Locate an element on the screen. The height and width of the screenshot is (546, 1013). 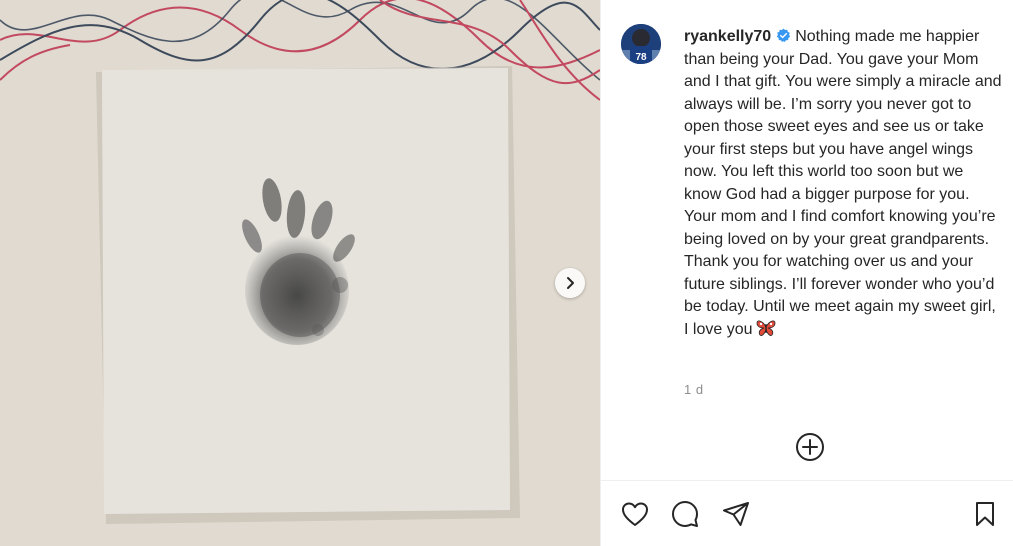
username-link: ryankelly70 is located at coordinates (727, 36).